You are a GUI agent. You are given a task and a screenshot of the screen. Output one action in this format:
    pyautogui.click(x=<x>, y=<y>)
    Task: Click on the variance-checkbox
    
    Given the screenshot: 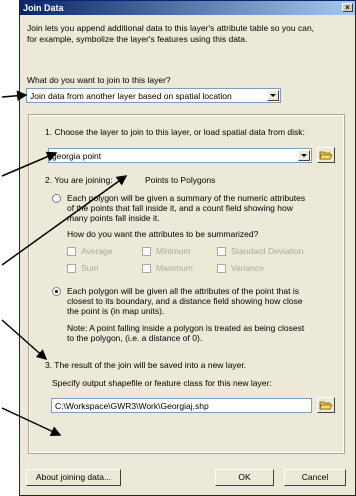 What is the action you would take?
    pyautogui.click(x=221, y=268)
    